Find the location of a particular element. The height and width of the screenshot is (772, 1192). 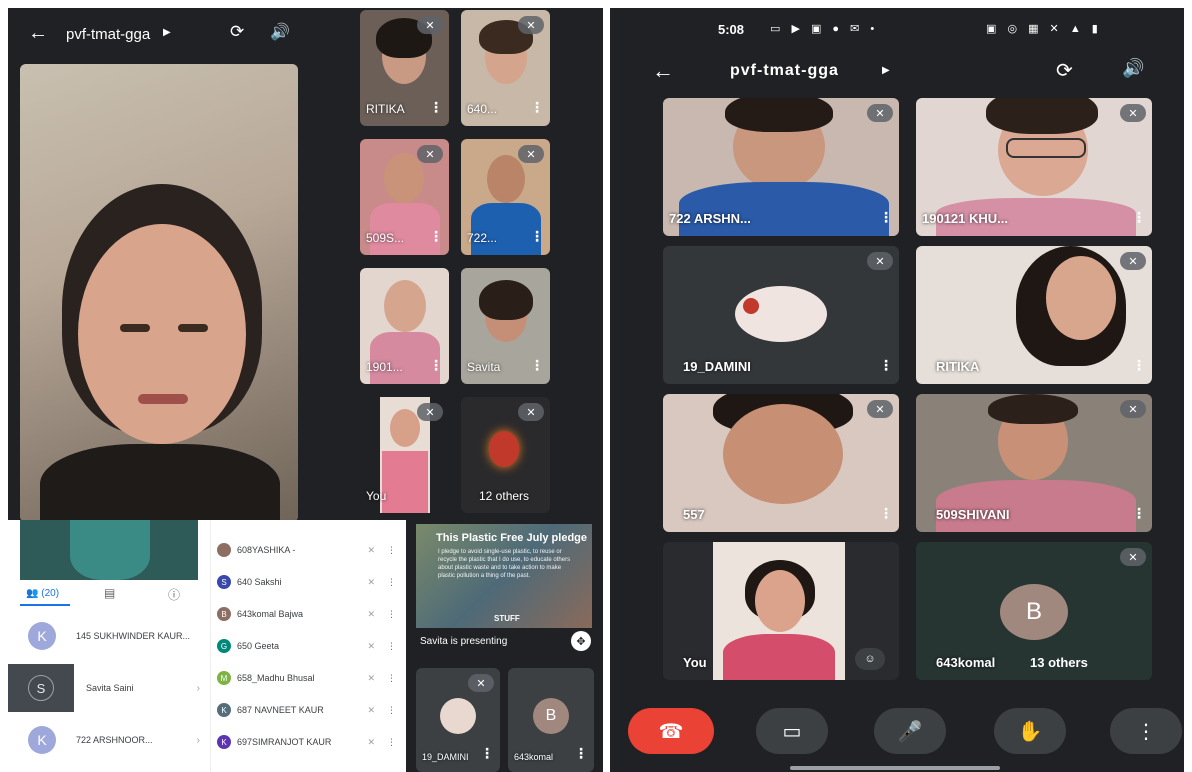

list-item: K 697SIMRANJOT KAUR ✕ ⋮ is located at coordinates (308, 742).